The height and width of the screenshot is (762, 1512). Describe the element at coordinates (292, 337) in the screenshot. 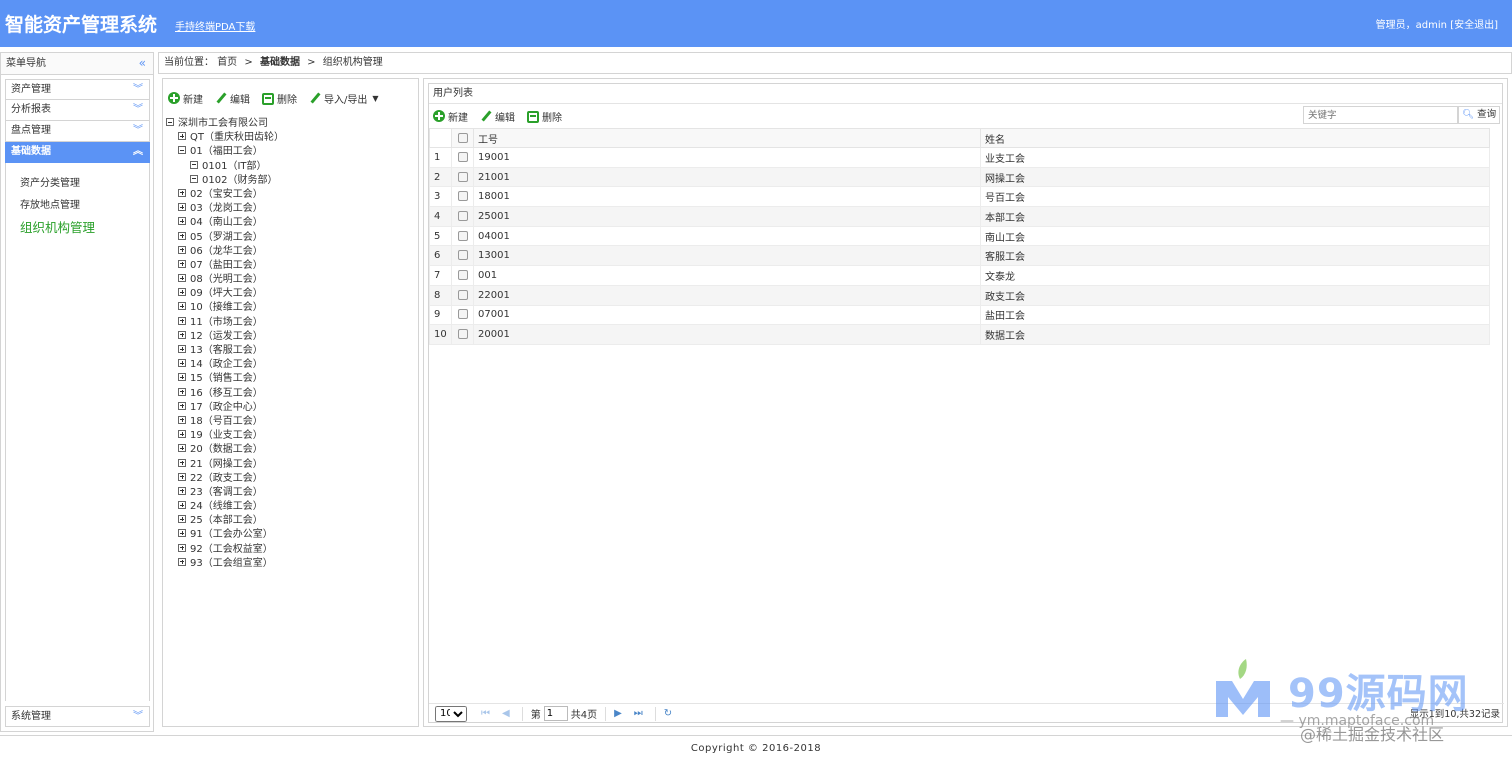

I see `tree-node: 12（运发工会）` at that location.